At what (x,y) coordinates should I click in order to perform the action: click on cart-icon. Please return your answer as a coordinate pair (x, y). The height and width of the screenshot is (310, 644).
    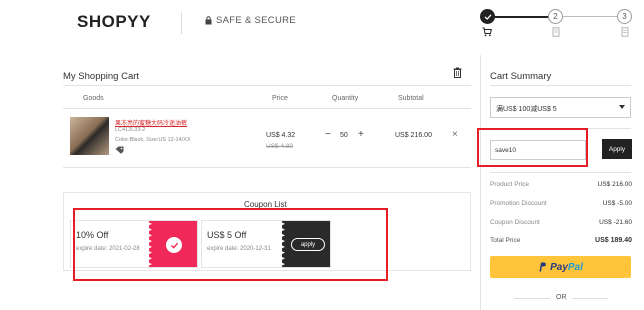
    Looking at the image, I should click on (487, 32).